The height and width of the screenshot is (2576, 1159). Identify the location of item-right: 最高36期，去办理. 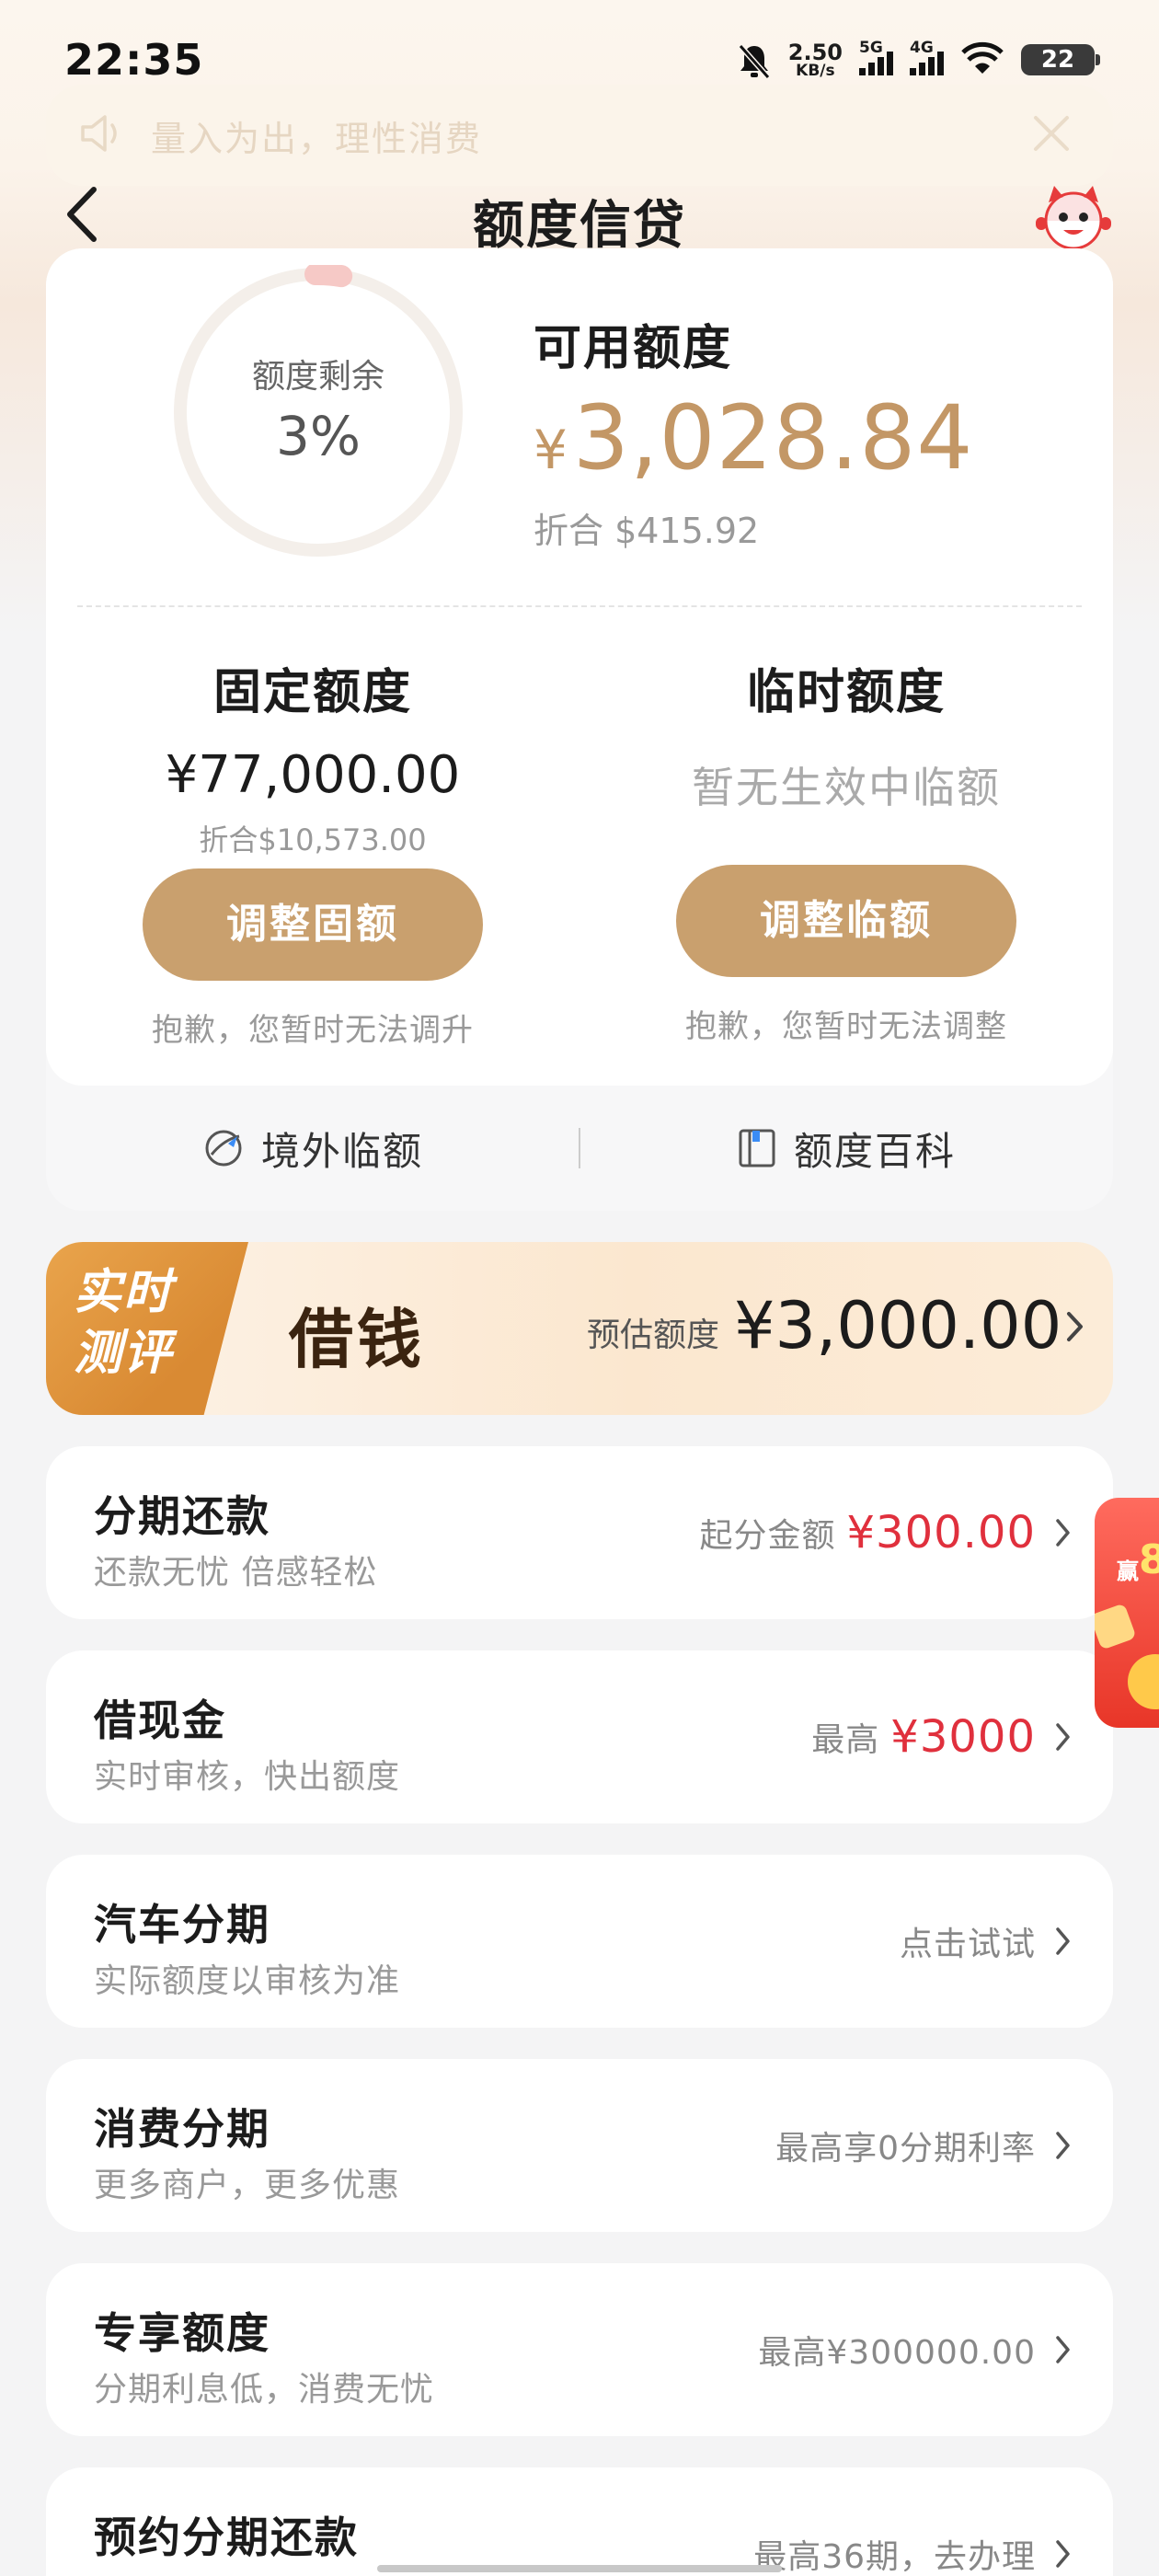
(894, 2521).